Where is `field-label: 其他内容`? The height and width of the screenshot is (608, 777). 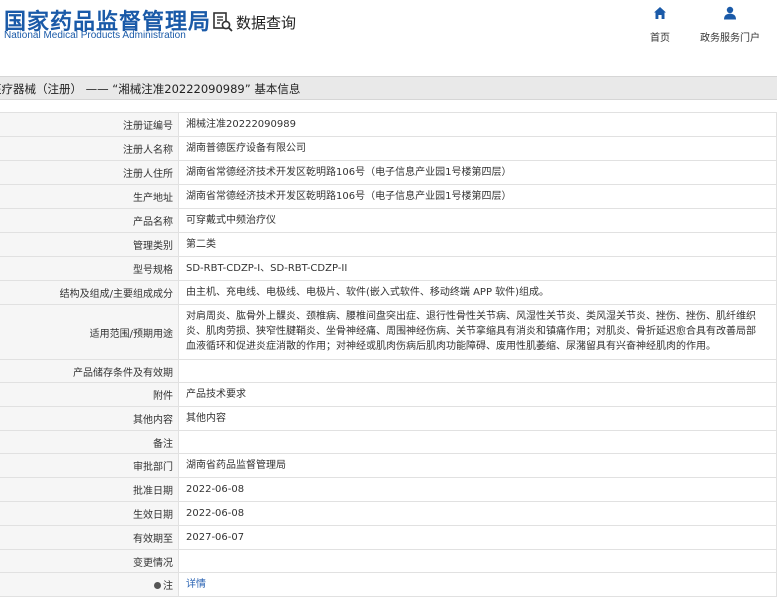
field-label: 其他内容 is located at coordinates (89, 418).